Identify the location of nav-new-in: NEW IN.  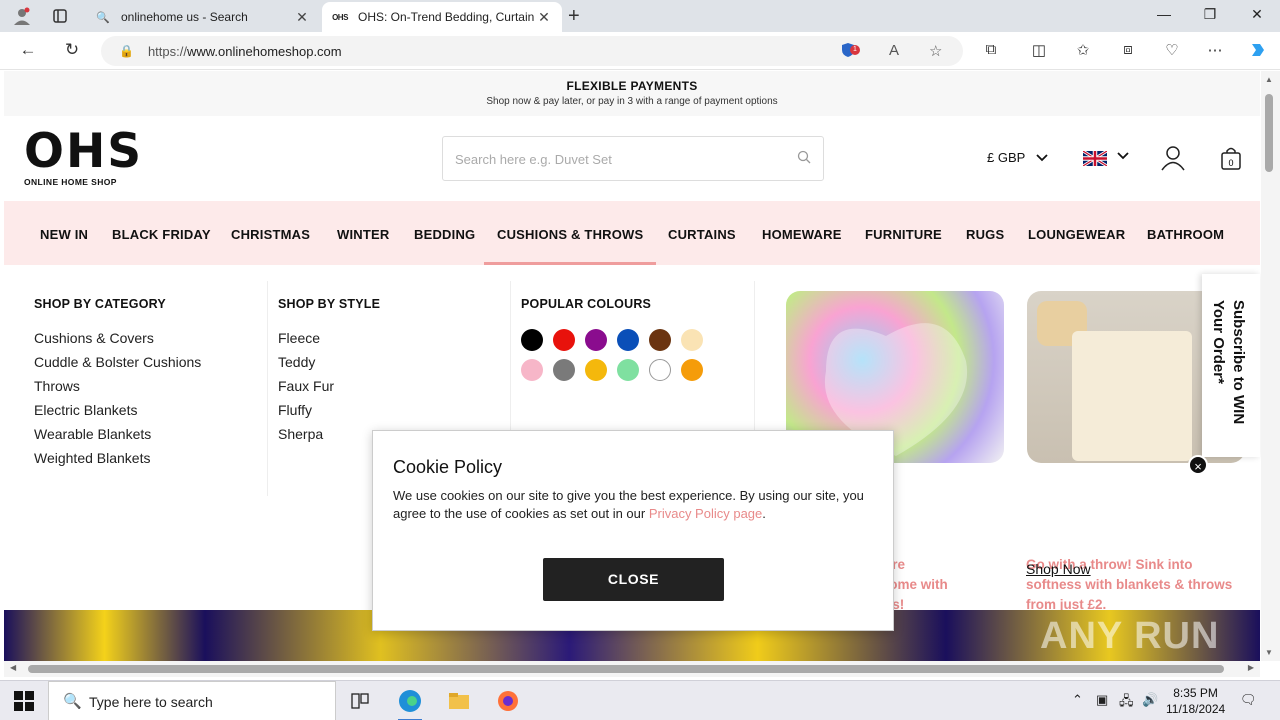
(64, 234).